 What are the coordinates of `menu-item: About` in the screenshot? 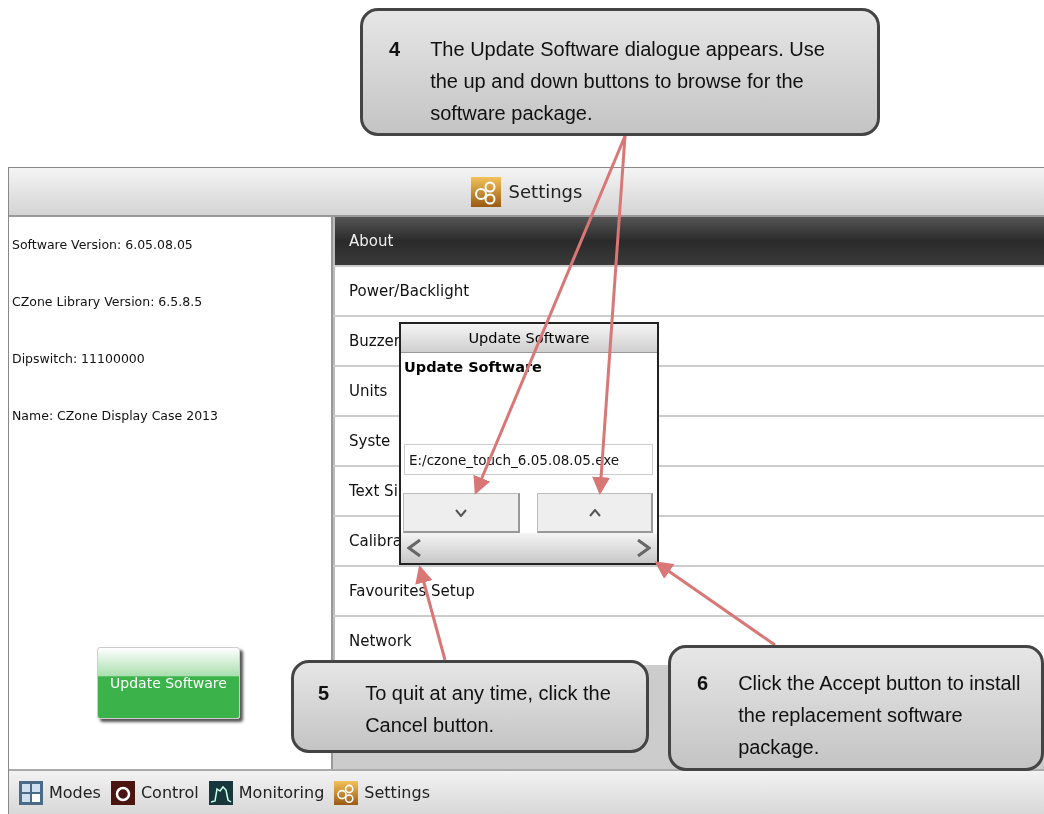 It's located at (688, 241).